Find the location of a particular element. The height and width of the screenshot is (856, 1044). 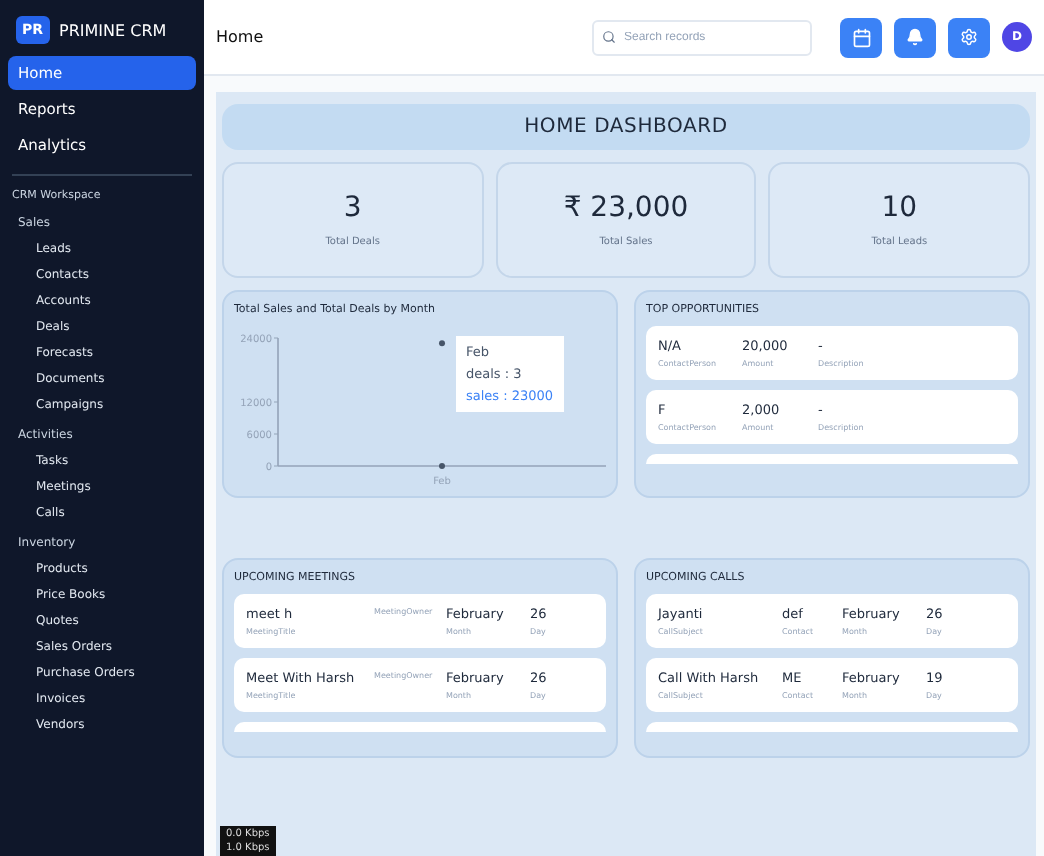

page-title: Home is located at coordinates (241, 37).